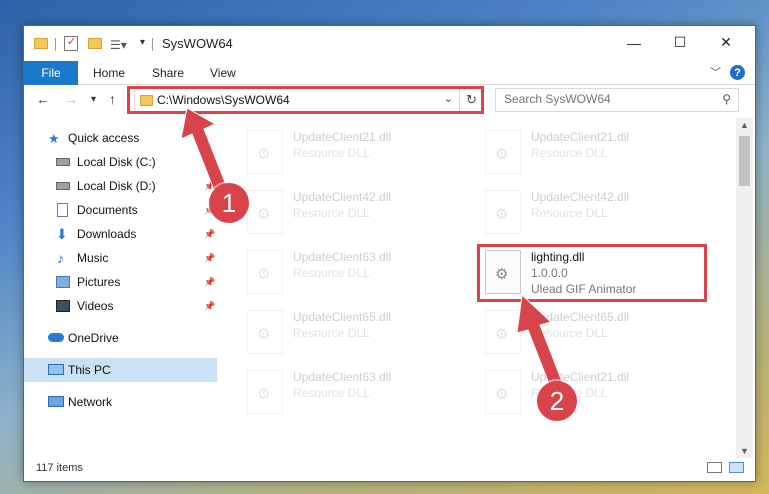 This screenshot has width=769, height=494. I want to click on arrow-1-icon, so click(204, 151).